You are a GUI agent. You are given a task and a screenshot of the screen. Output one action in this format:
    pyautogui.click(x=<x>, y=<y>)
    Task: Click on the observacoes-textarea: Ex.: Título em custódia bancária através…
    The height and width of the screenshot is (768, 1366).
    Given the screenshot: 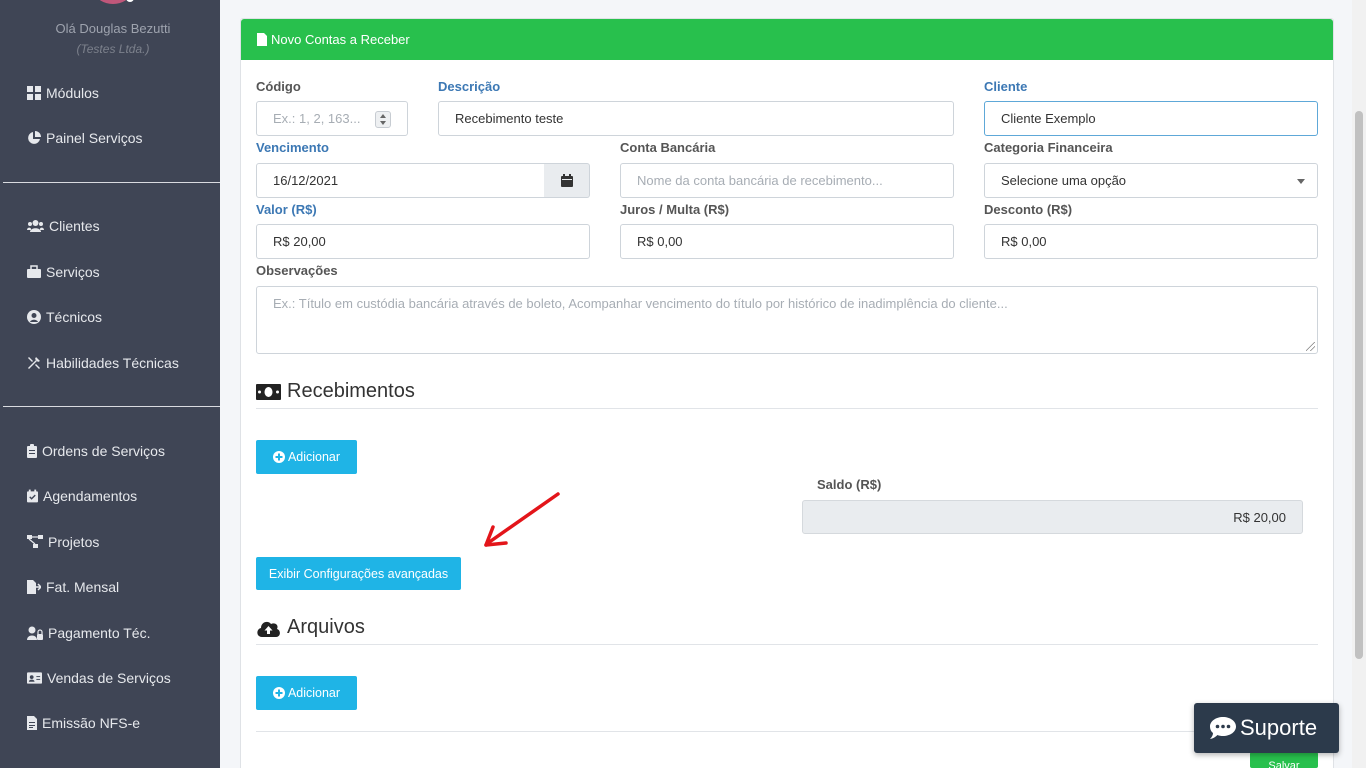 What is the action you would take?
    pyautogui.click(x=787, y=320)
    